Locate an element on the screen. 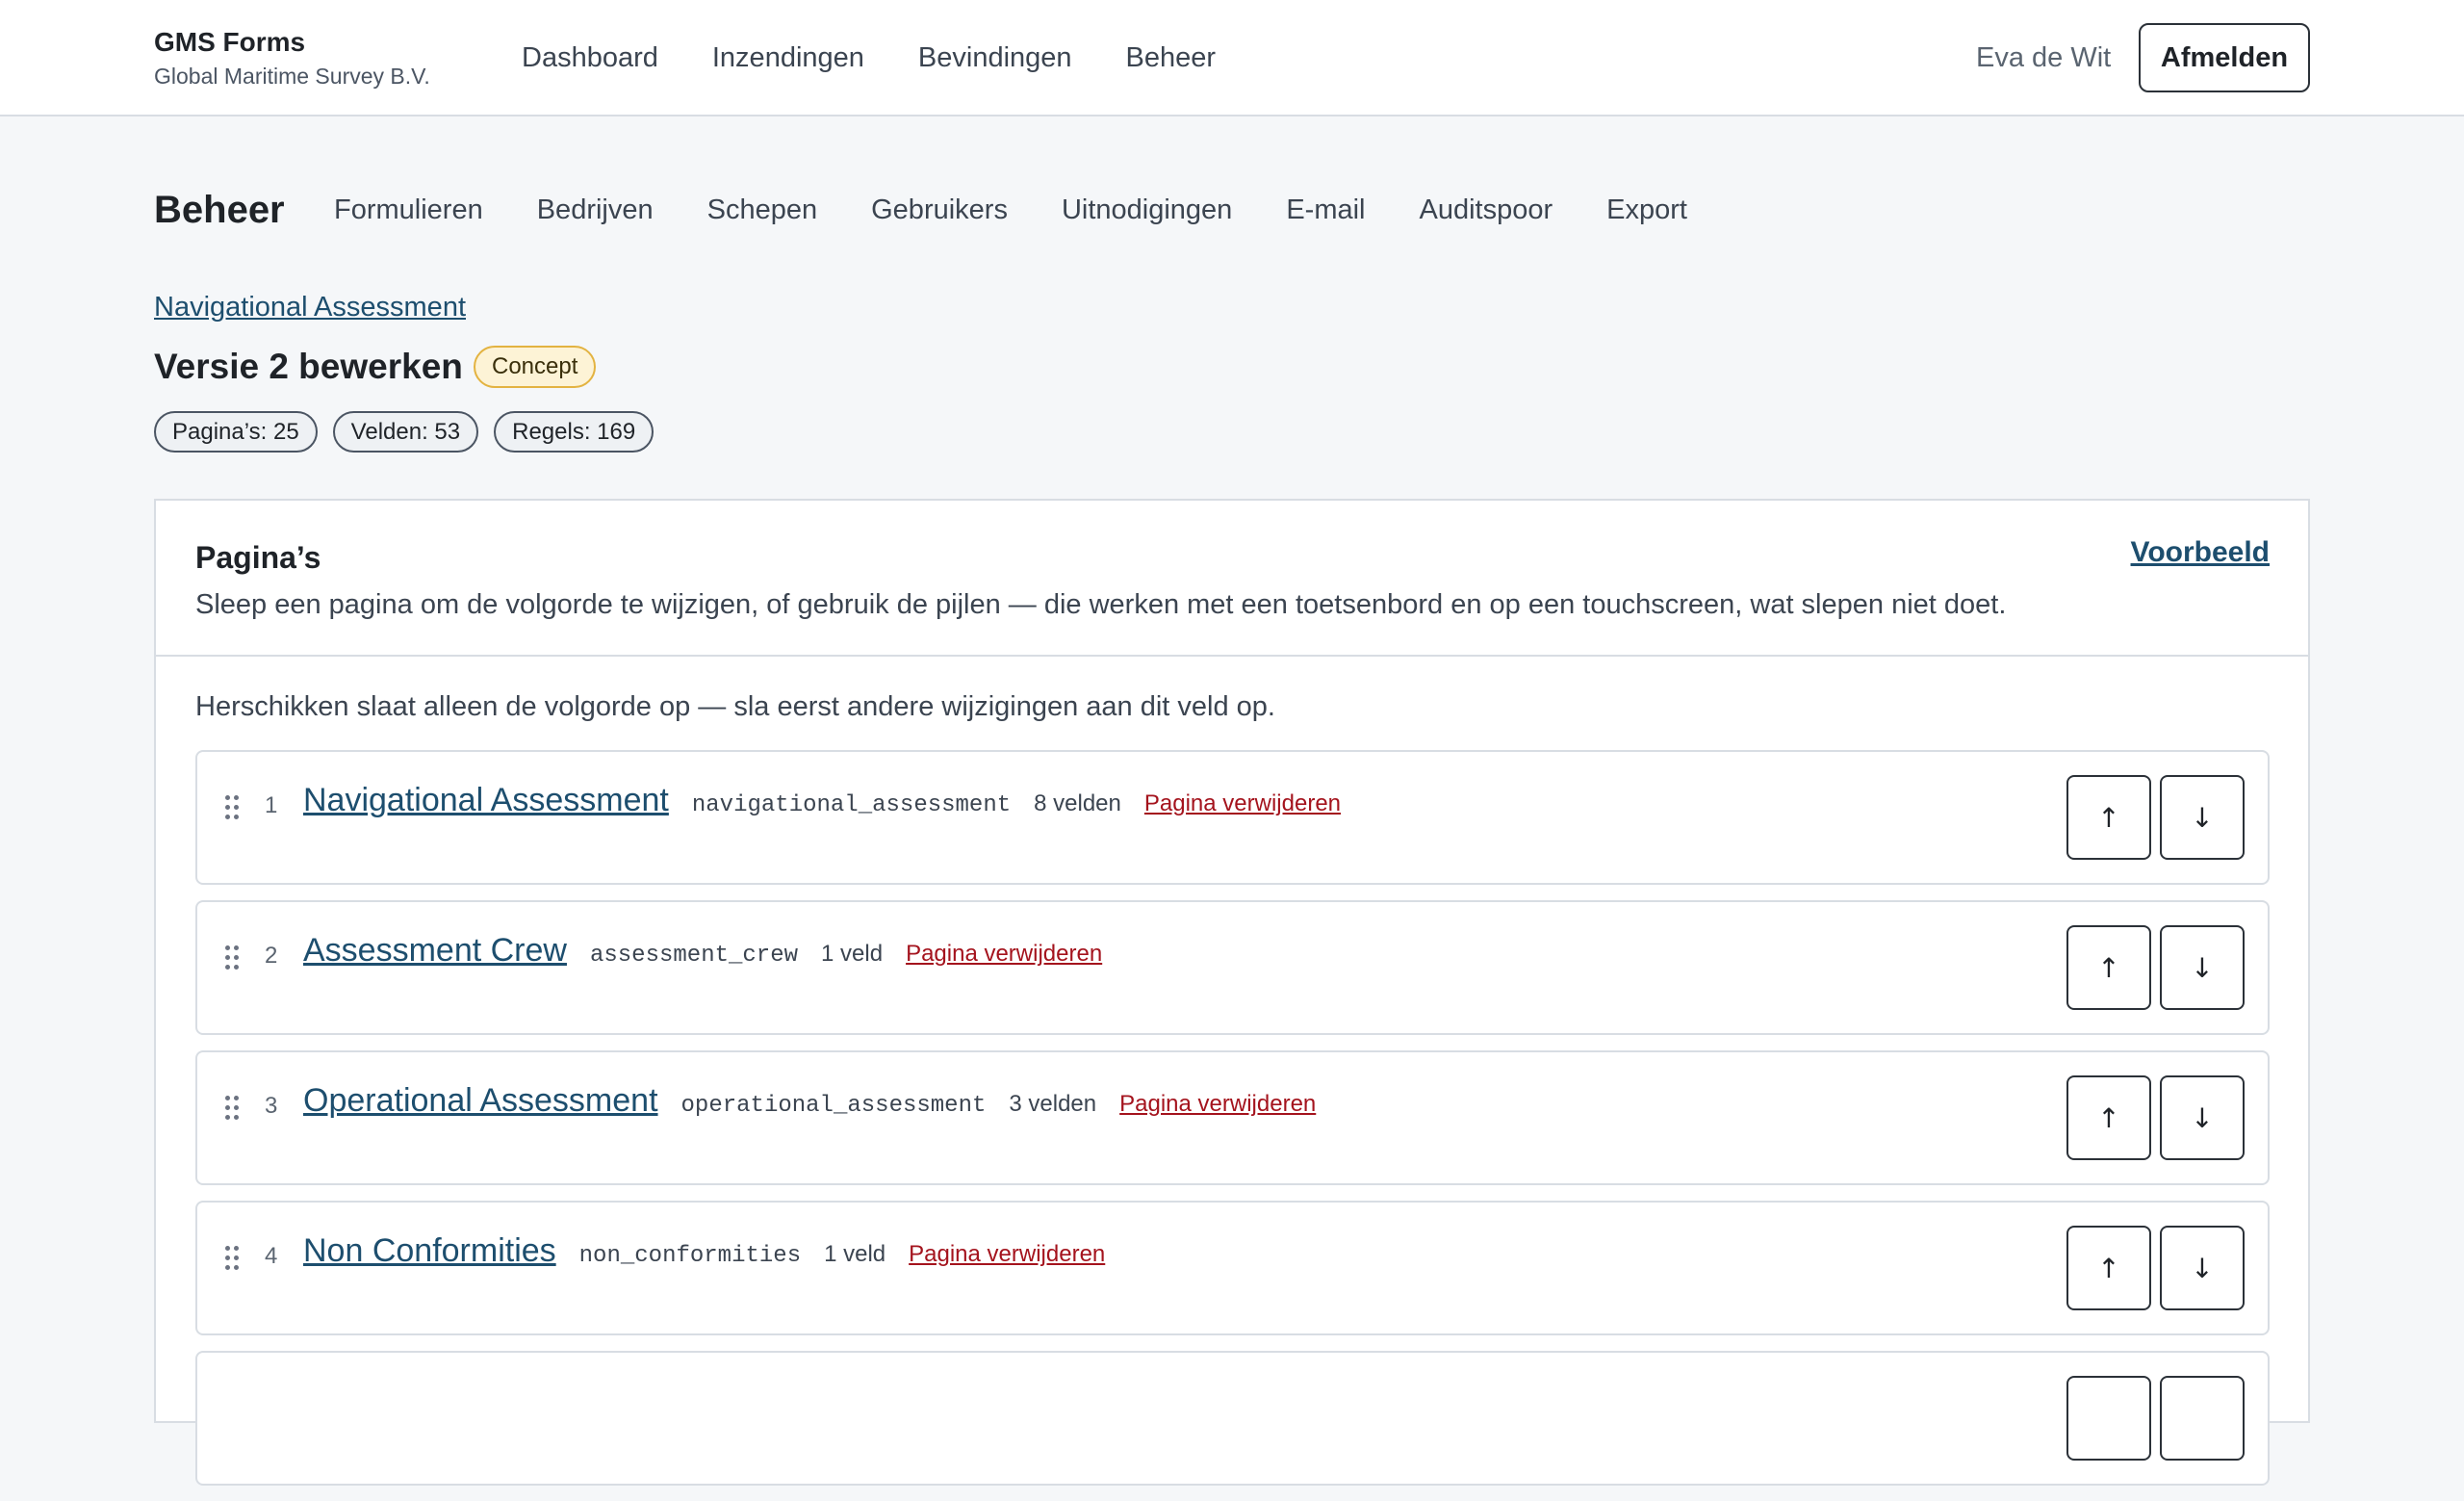 The image size is (2464, 1501). move-up-button is located at coordinates (2108, 1419).